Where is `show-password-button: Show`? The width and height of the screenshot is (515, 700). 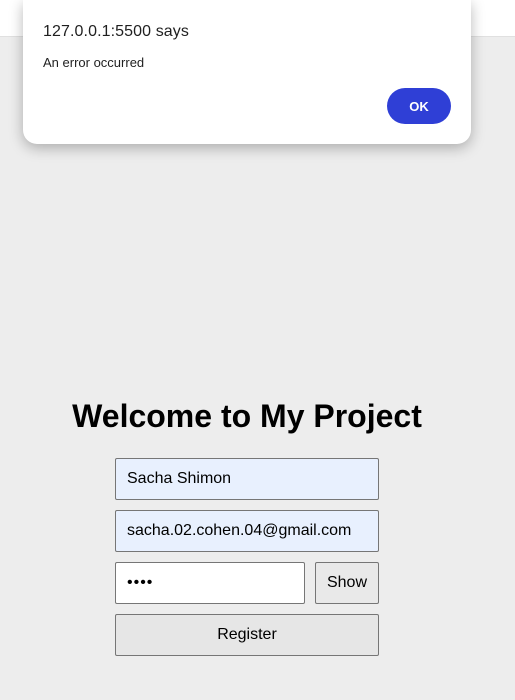 show-password-button: Show is located at coordinates (347, 583).